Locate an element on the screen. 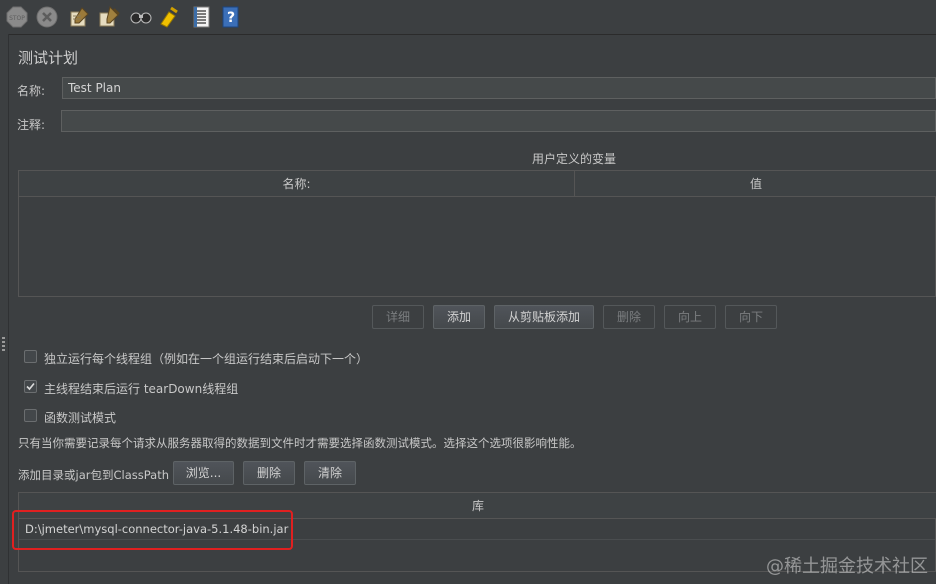  splitter-grip-icon is located at coordinates (3, 344).